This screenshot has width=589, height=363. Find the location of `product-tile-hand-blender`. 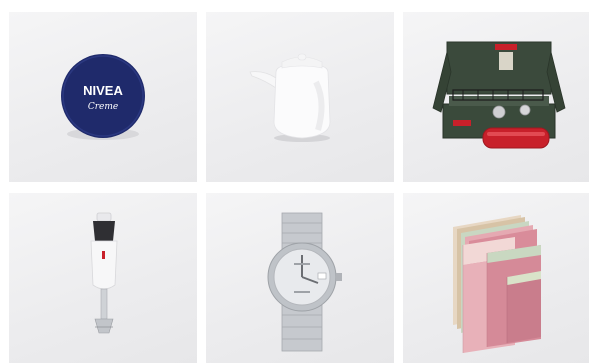

product-tile-hand-blender is located at coordinates (103, 278).